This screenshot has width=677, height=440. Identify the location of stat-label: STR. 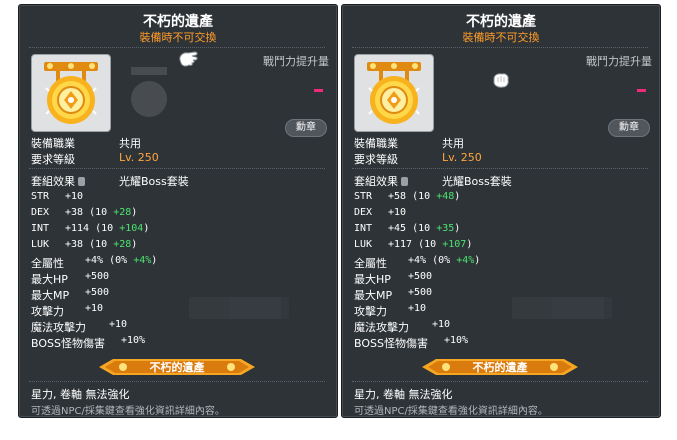
(363, 196).